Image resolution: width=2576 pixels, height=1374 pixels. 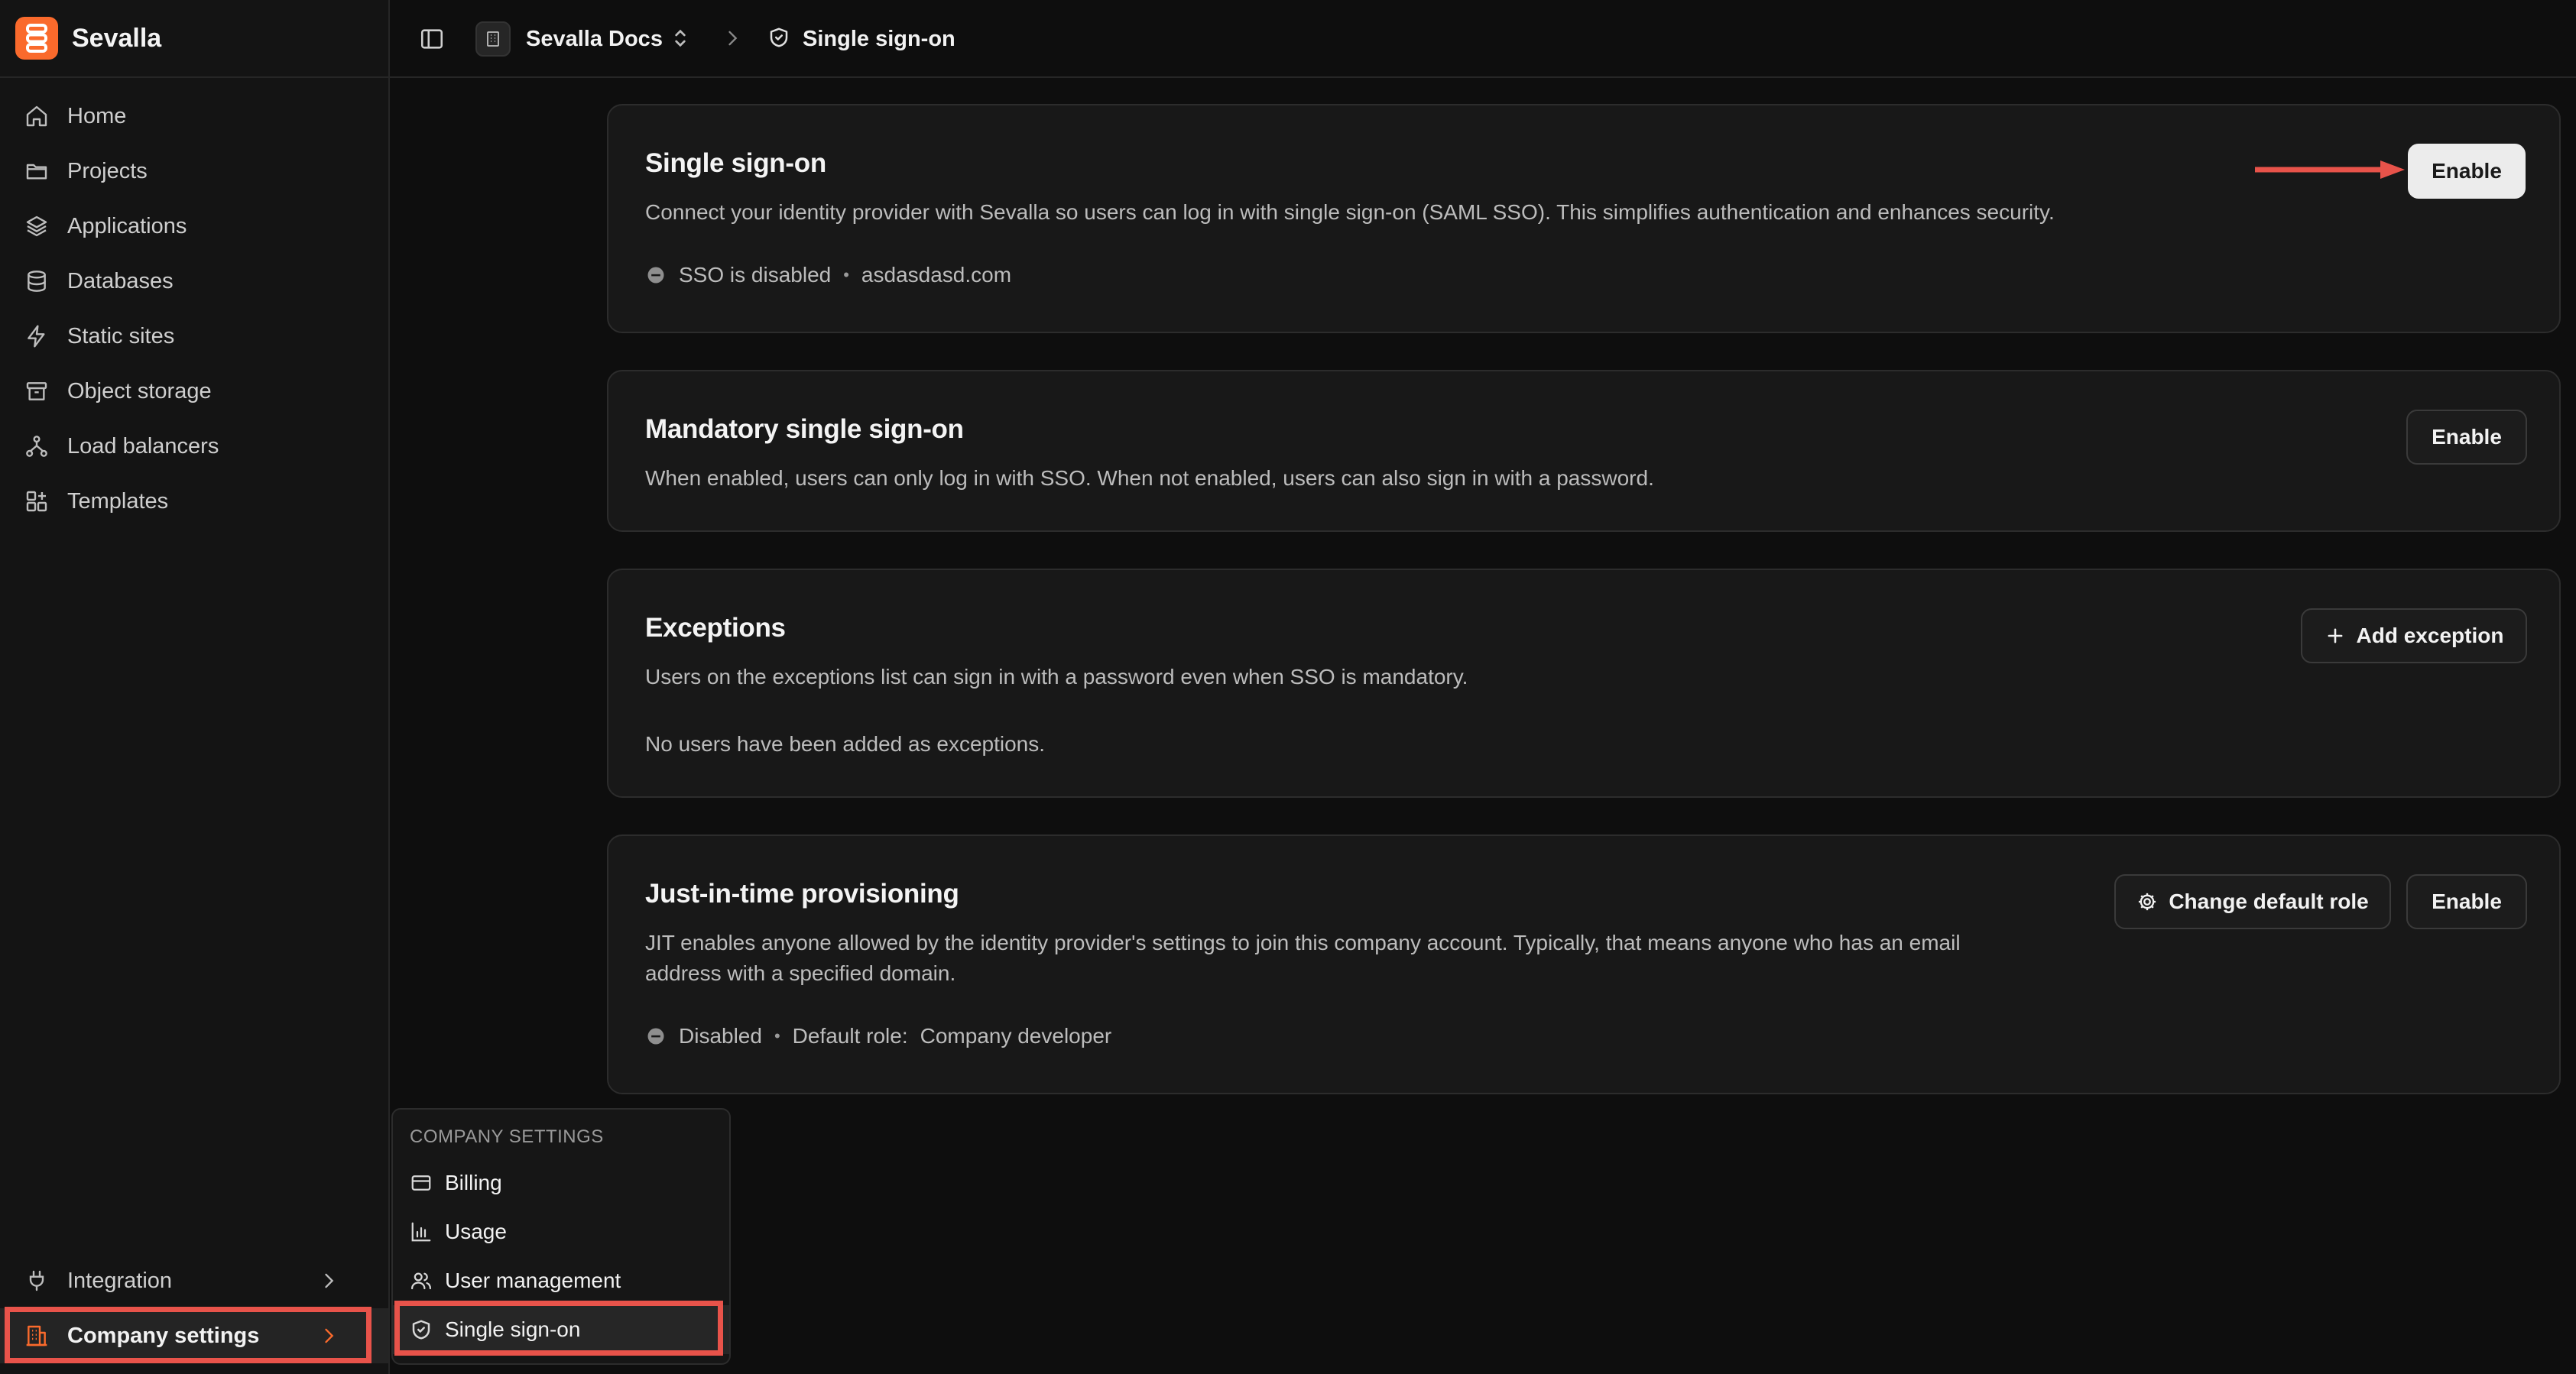 I want to click on sidebar-item-label: Applications, so click(x=127, y=225).